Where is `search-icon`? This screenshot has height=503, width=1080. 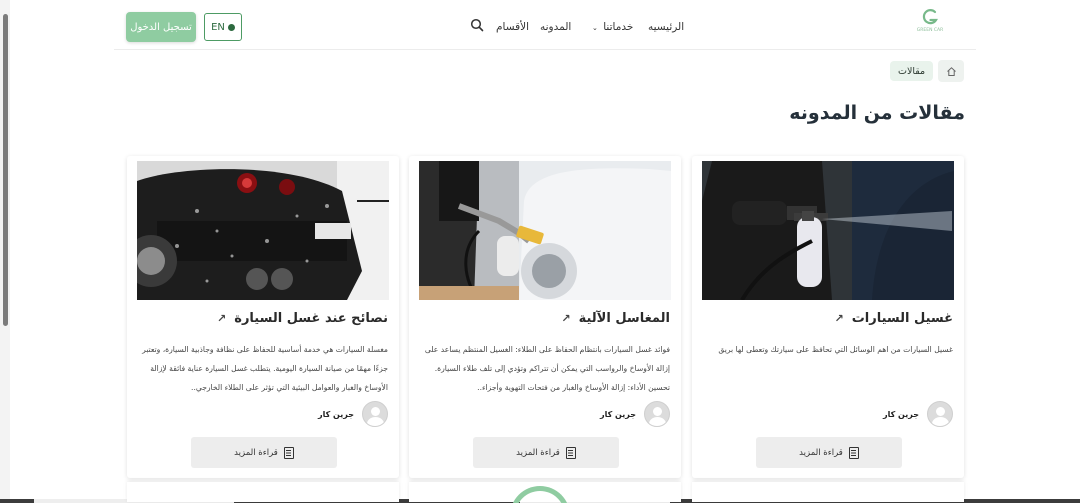
search-icon is located at coordinates (477, 25).